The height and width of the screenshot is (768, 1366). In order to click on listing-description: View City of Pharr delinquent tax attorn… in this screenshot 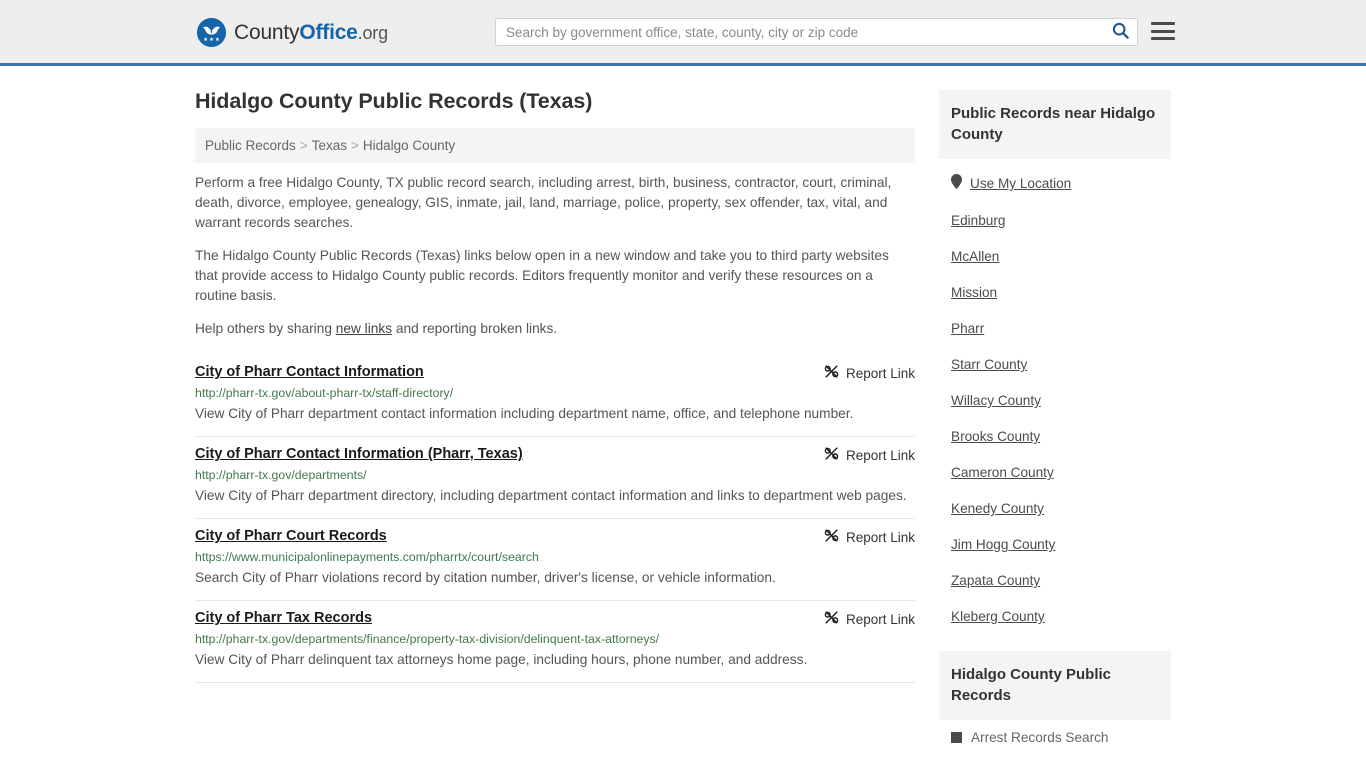, I will do `click(501, 659)`.